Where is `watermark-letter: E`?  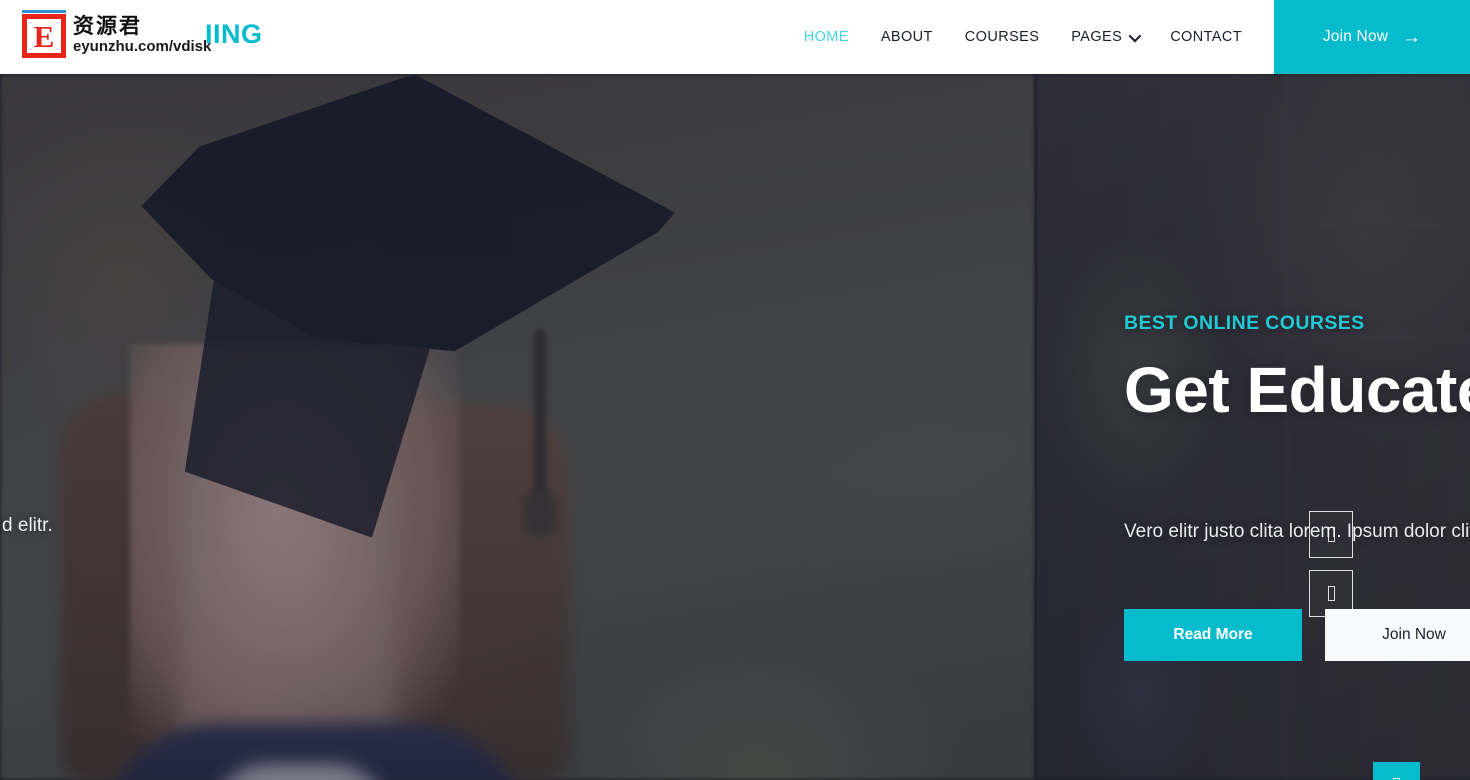
watermark-letter: E is located at coordinates (44, 36).